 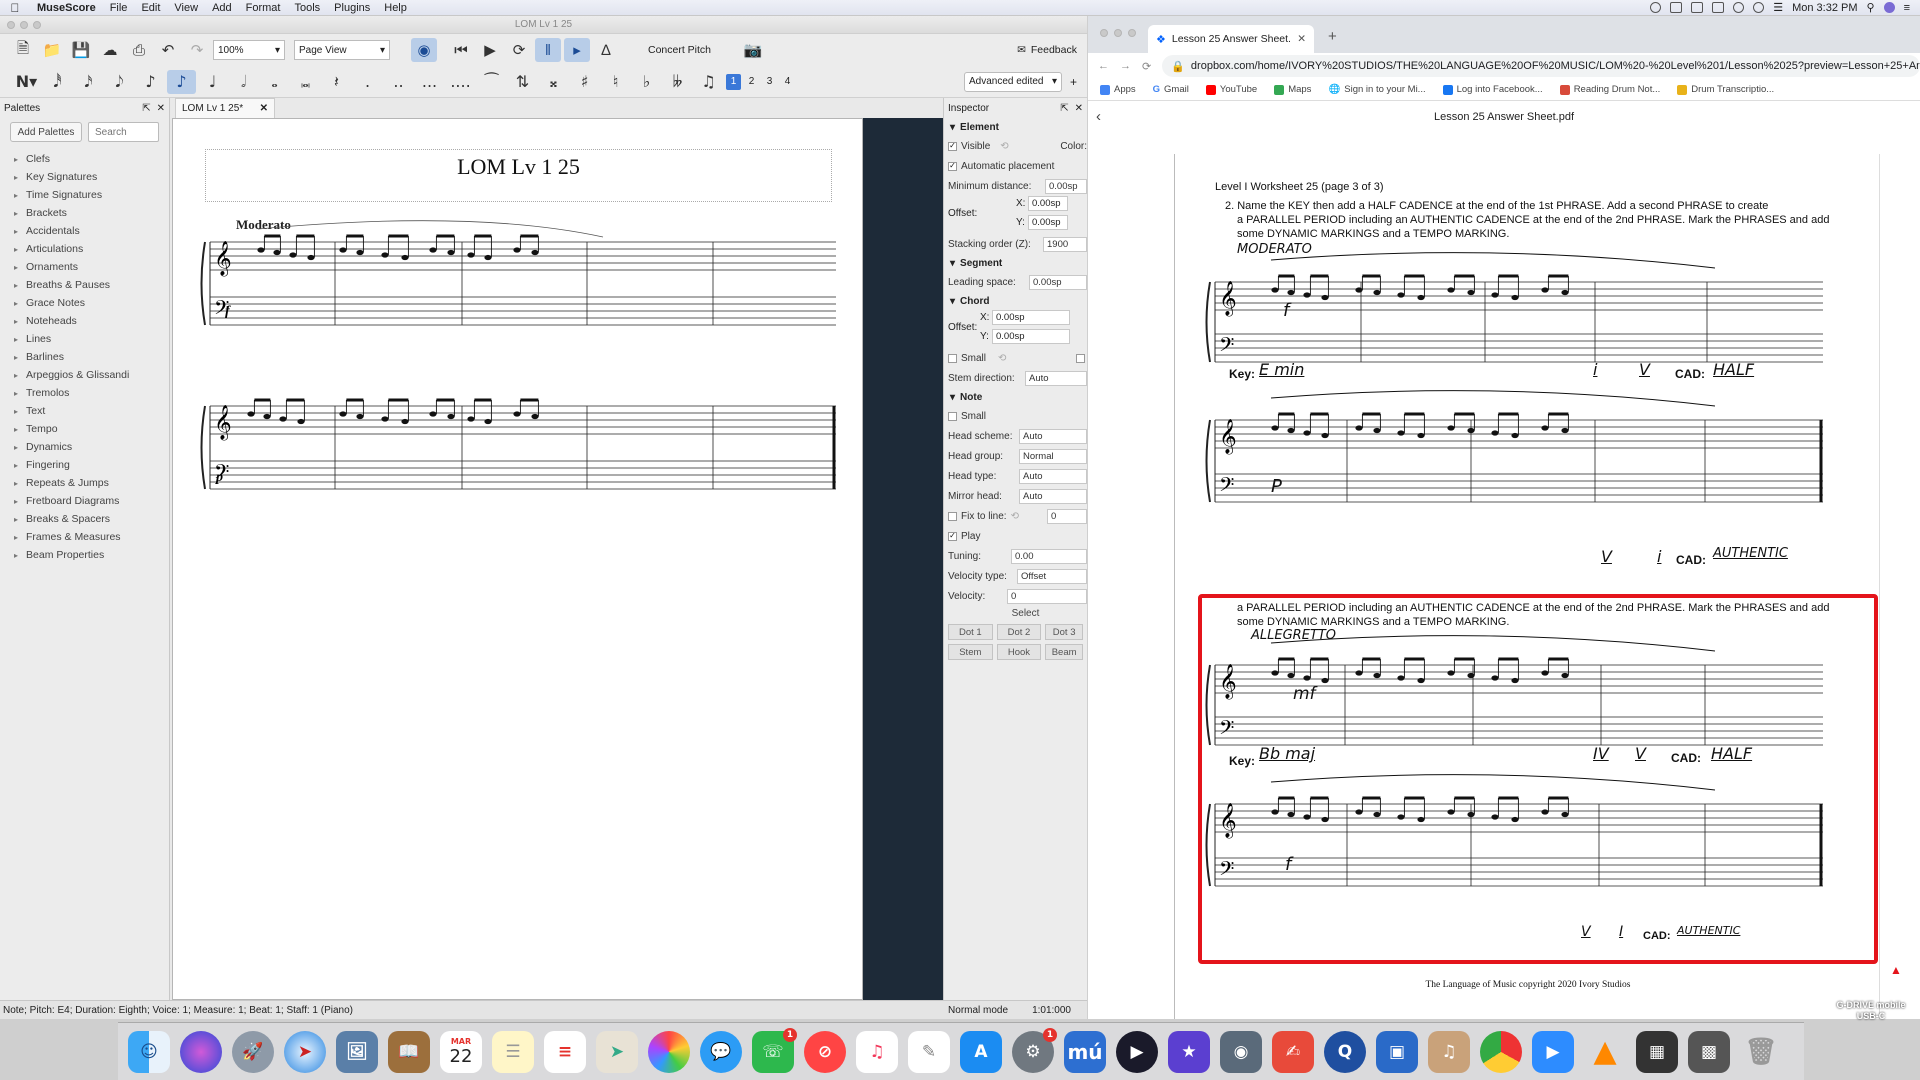 I want to click on textedit-icon: ✎, so click(x=929, y=1051).